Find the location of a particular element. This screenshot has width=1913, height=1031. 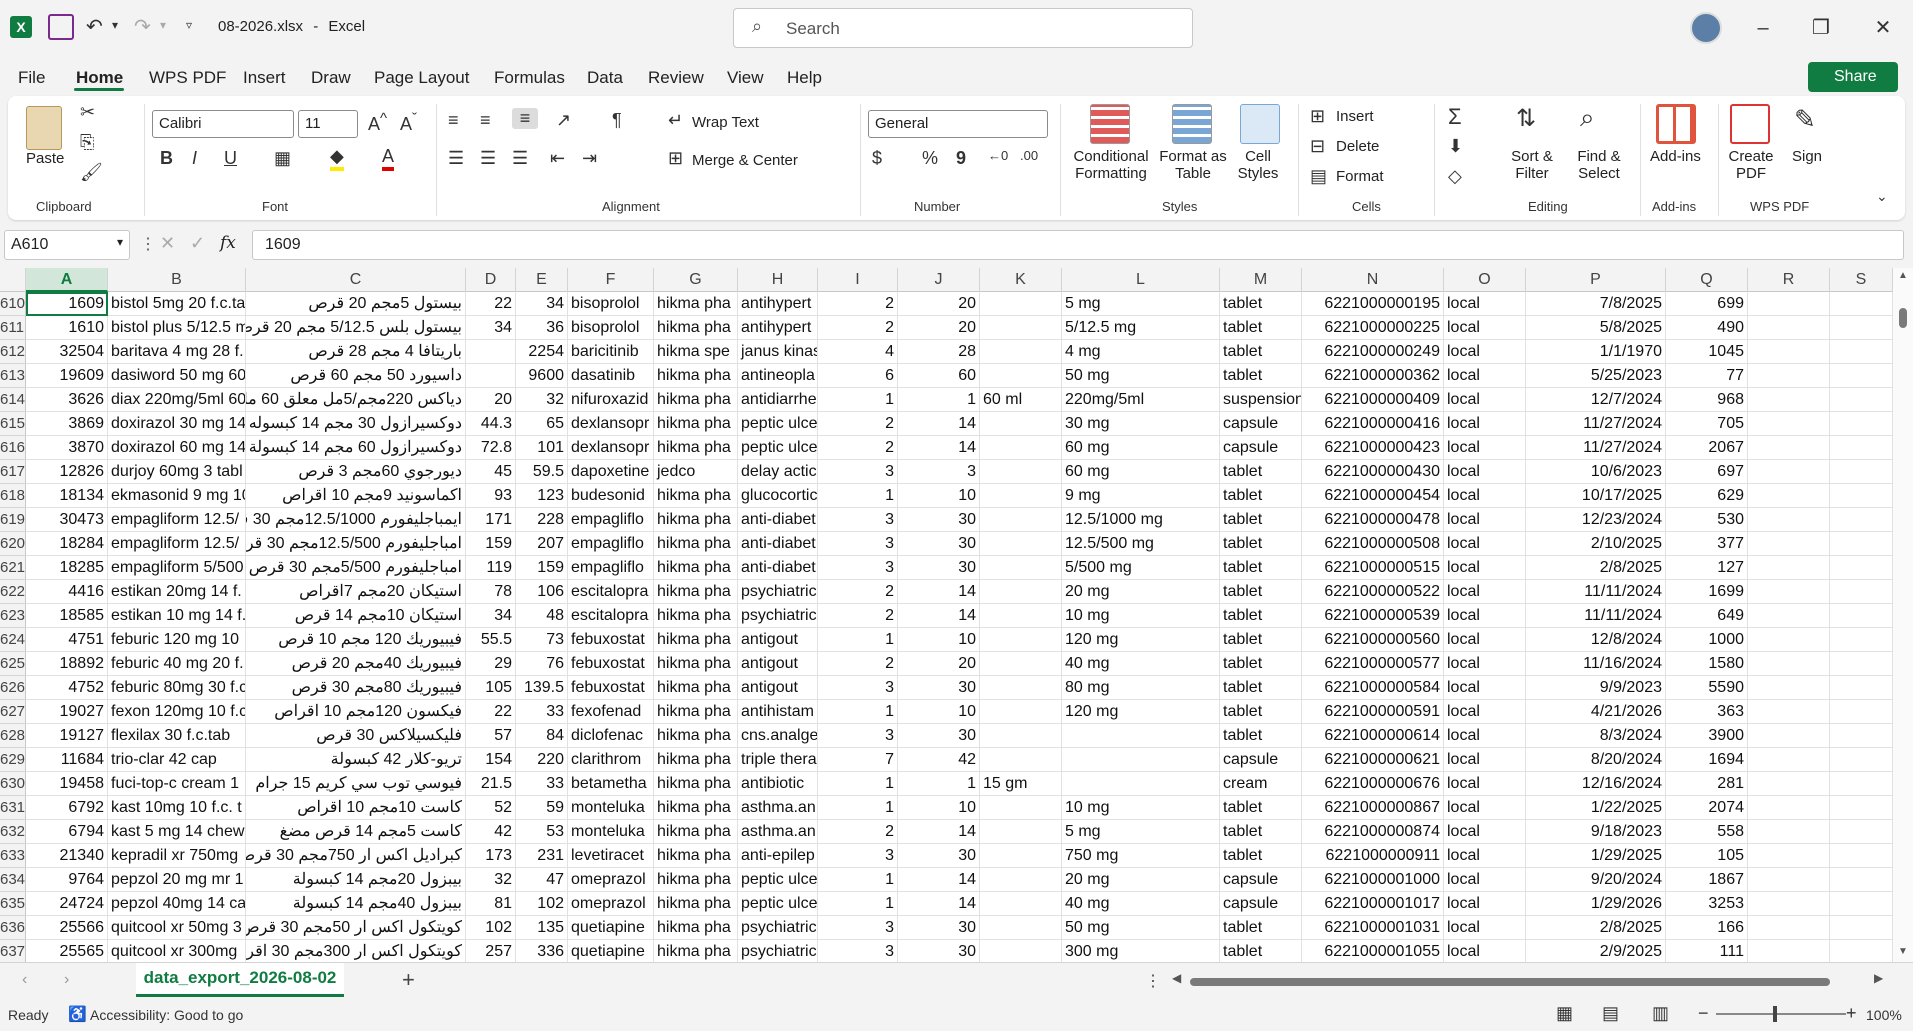

redo-dropdown-icon: ▾ is located at coordinates (163, 25).